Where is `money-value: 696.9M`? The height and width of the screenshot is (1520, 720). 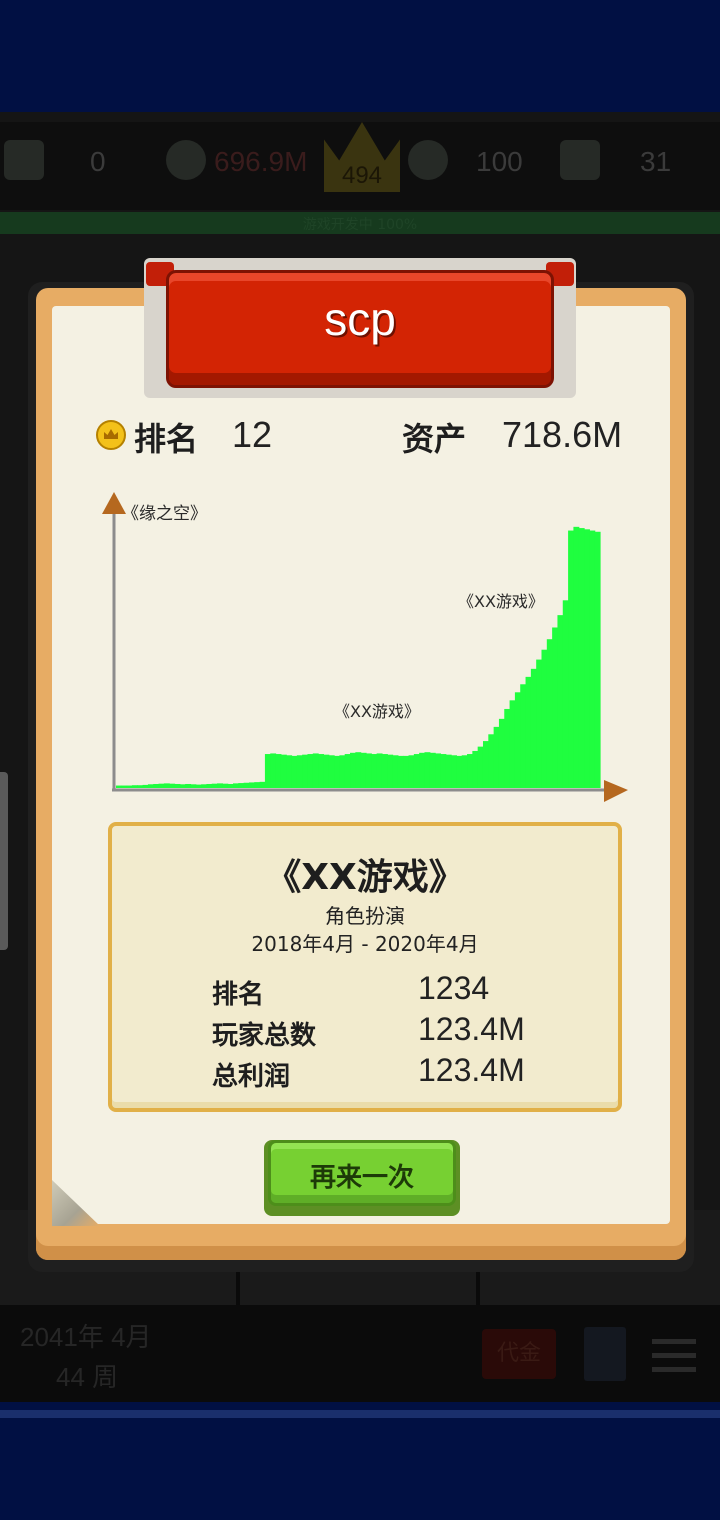
money-value: 696.9M is located at coordinates (261, 161).